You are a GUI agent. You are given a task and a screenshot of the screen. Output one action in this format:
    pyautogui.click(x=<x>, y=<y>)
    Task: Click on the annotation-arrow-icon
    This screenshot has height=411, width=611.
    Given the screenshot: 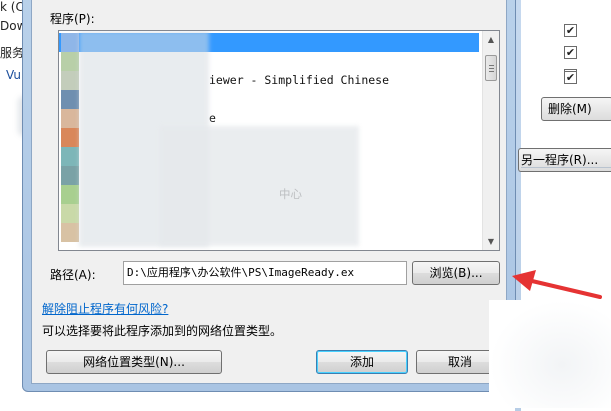 What is the action you would take?
    pyautogui.click(x=557, y=284)
    